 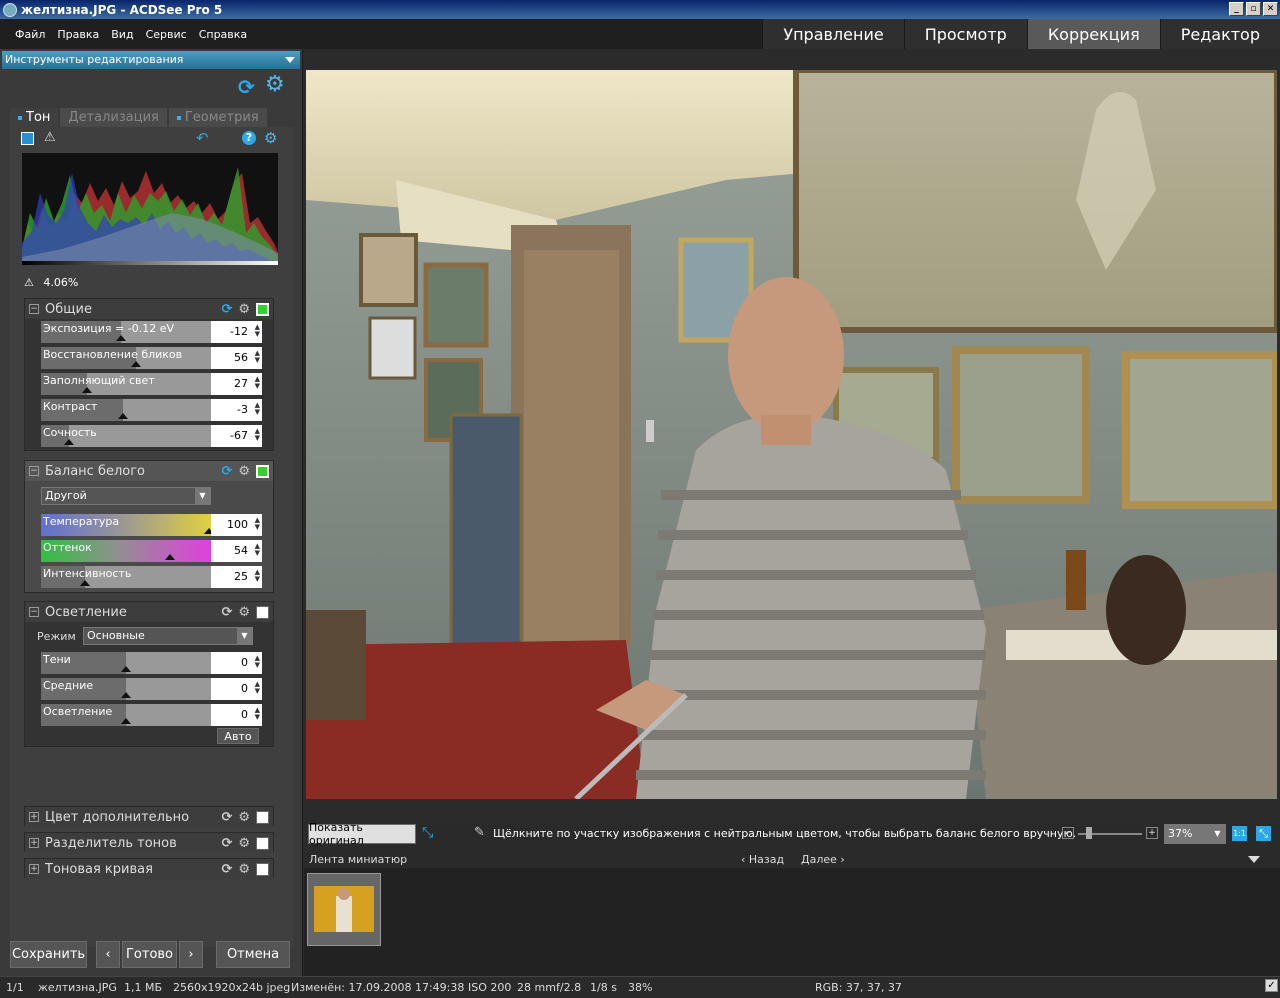 What do you see at coordinates (238, 736) in the screenshot?
I see `auto-button: Авто` at bounding box center [238, 736].